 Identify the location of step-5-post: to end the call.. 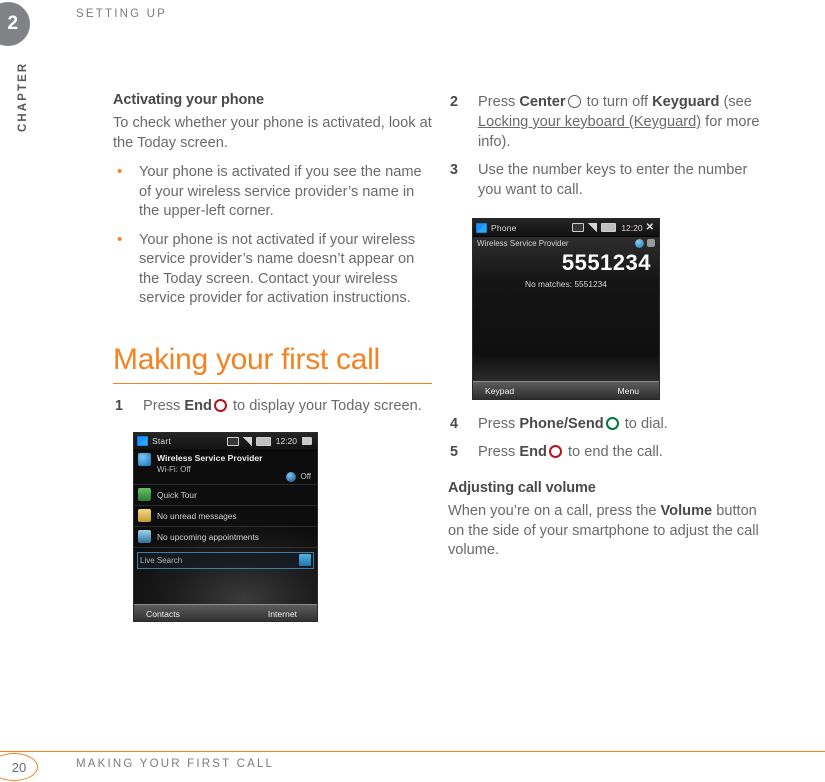
(613, 452).